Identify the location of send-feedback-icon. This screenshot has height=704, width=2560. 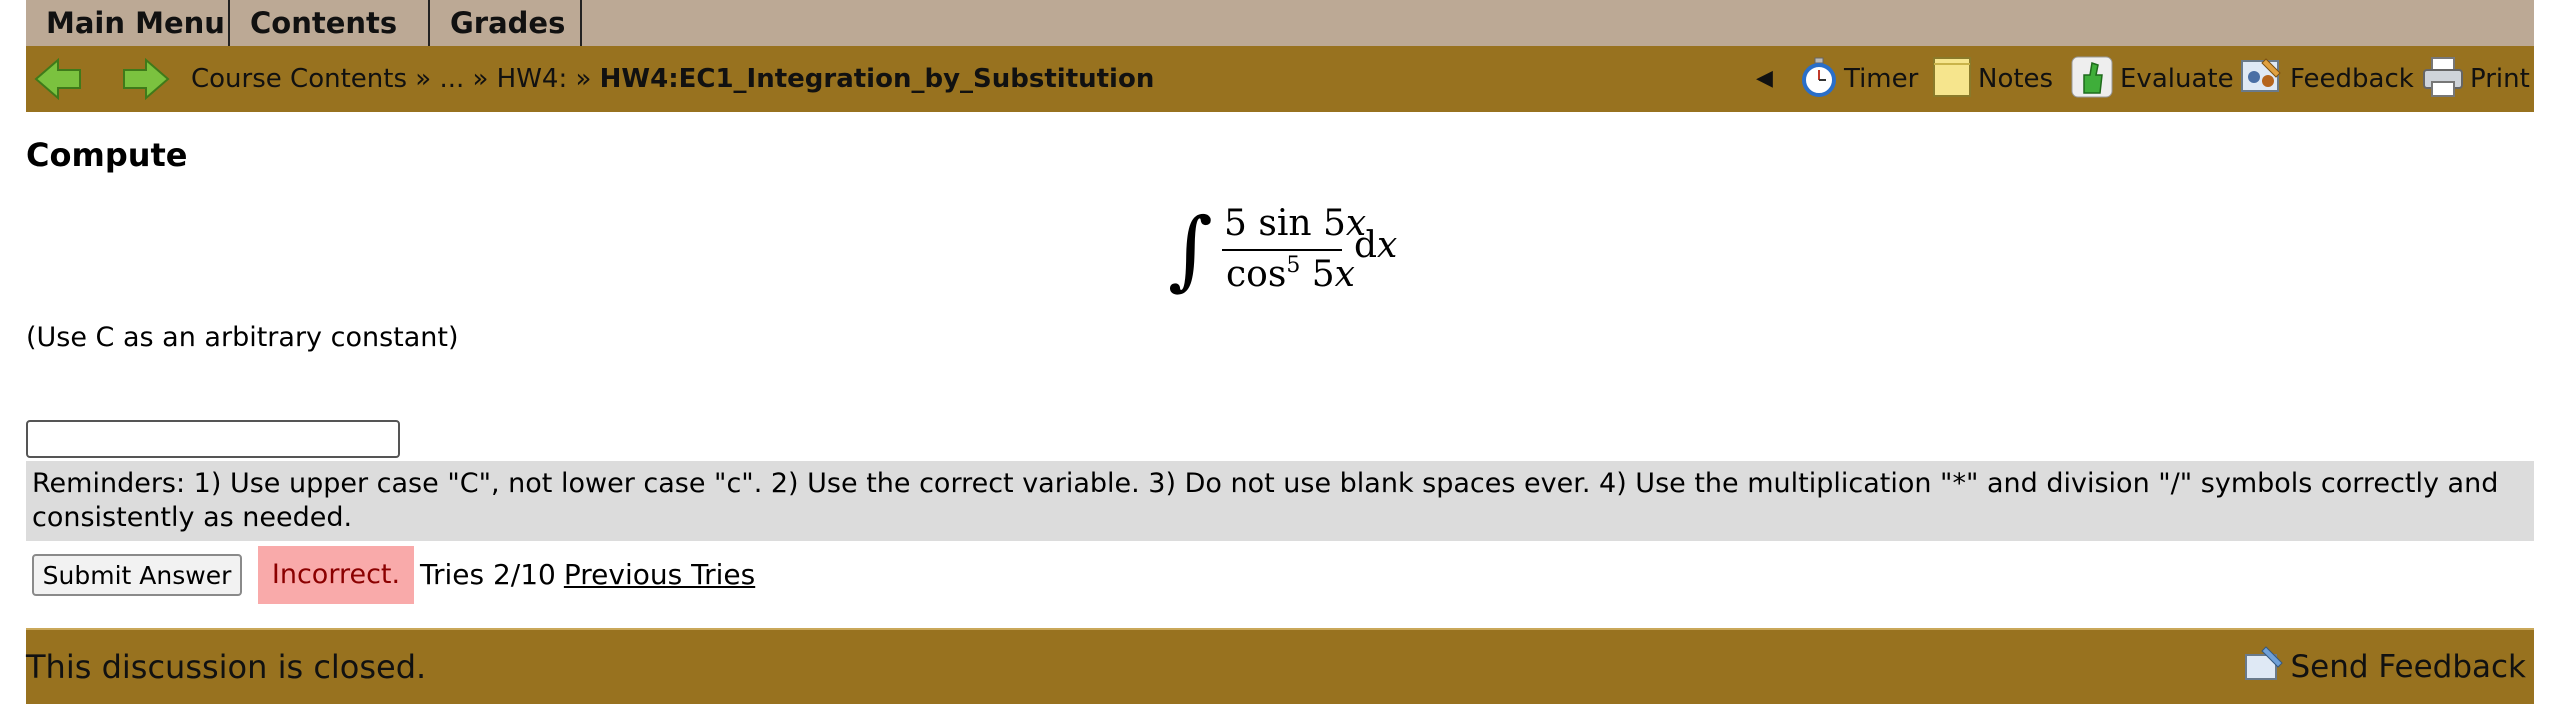
(2264, 662).